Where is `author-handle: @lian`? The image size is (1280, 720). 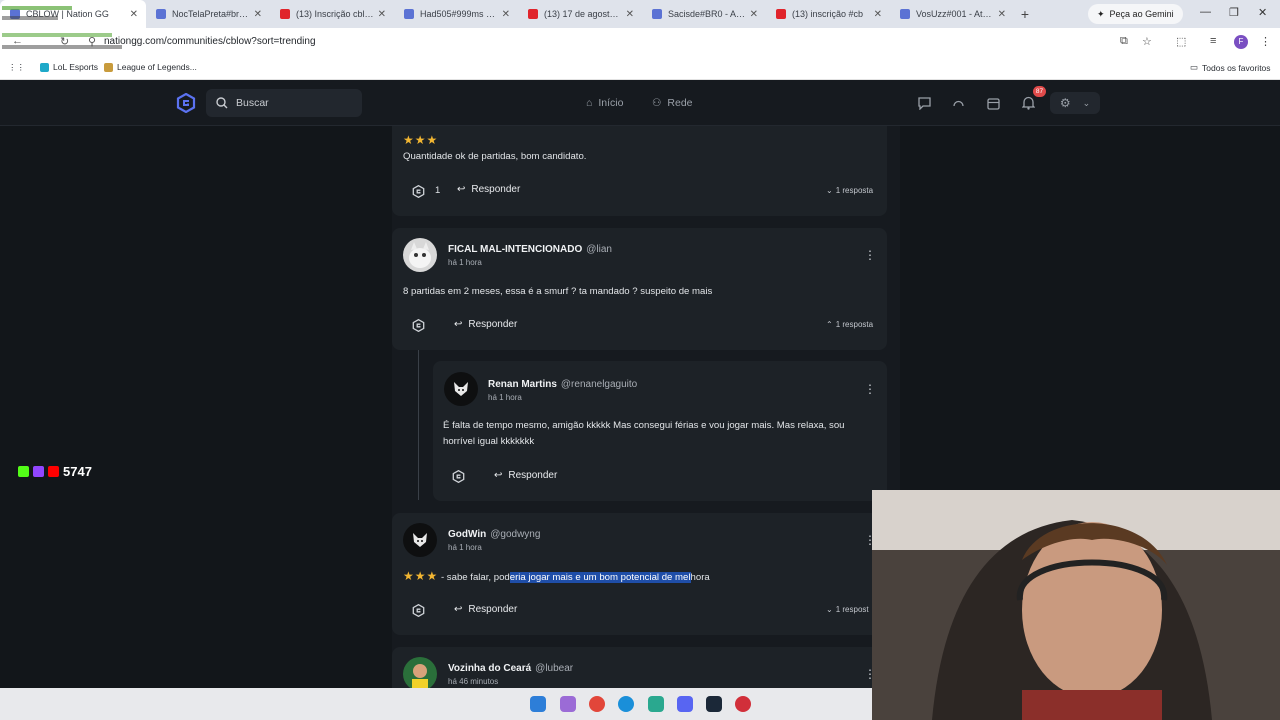 author-handle: @lian is located at coordinates (599, 249).